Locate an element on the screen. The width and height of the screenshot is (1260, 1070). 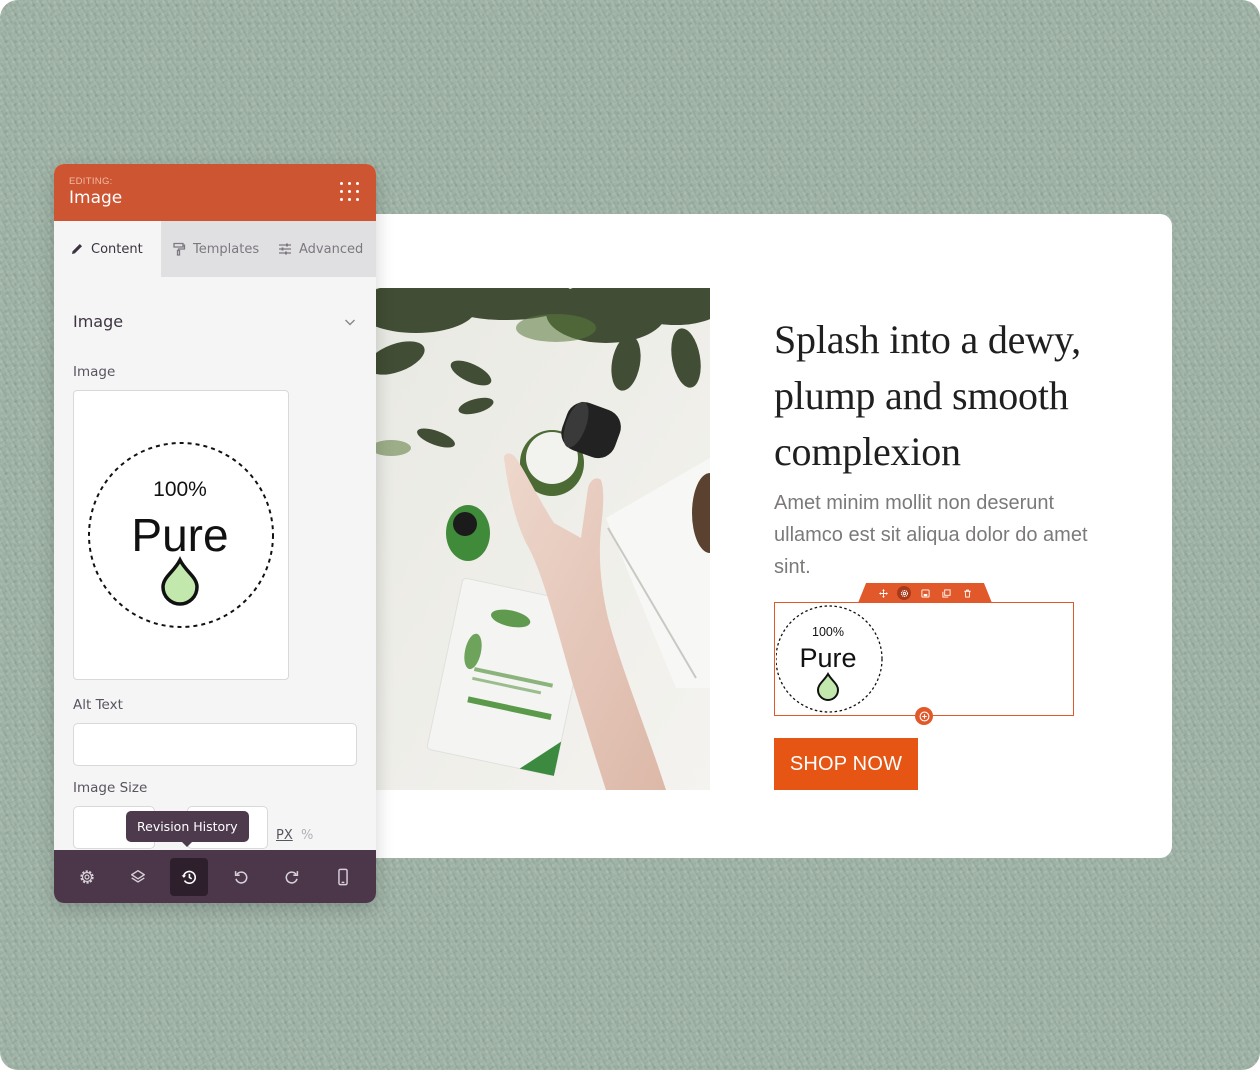
panel-tabs: Content Templates Advanced is located at coordinates (215, 249).